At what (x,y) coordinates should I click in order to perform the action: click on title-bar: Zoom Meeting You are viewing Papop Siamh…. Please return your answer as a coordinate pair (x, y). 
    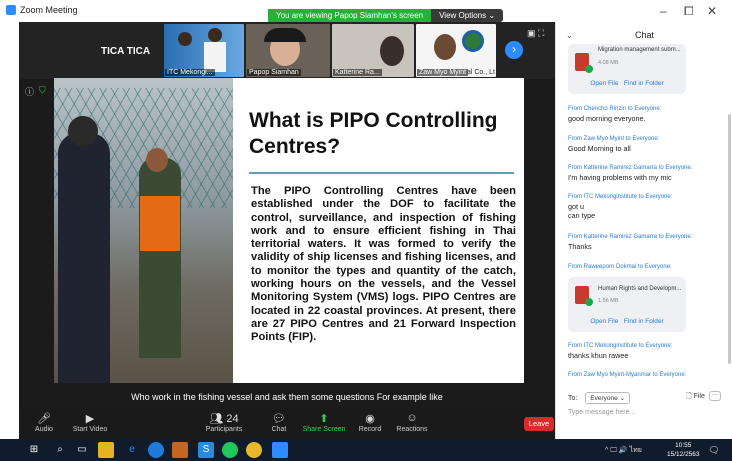
    Looking at the image, I should click on (366, 11).